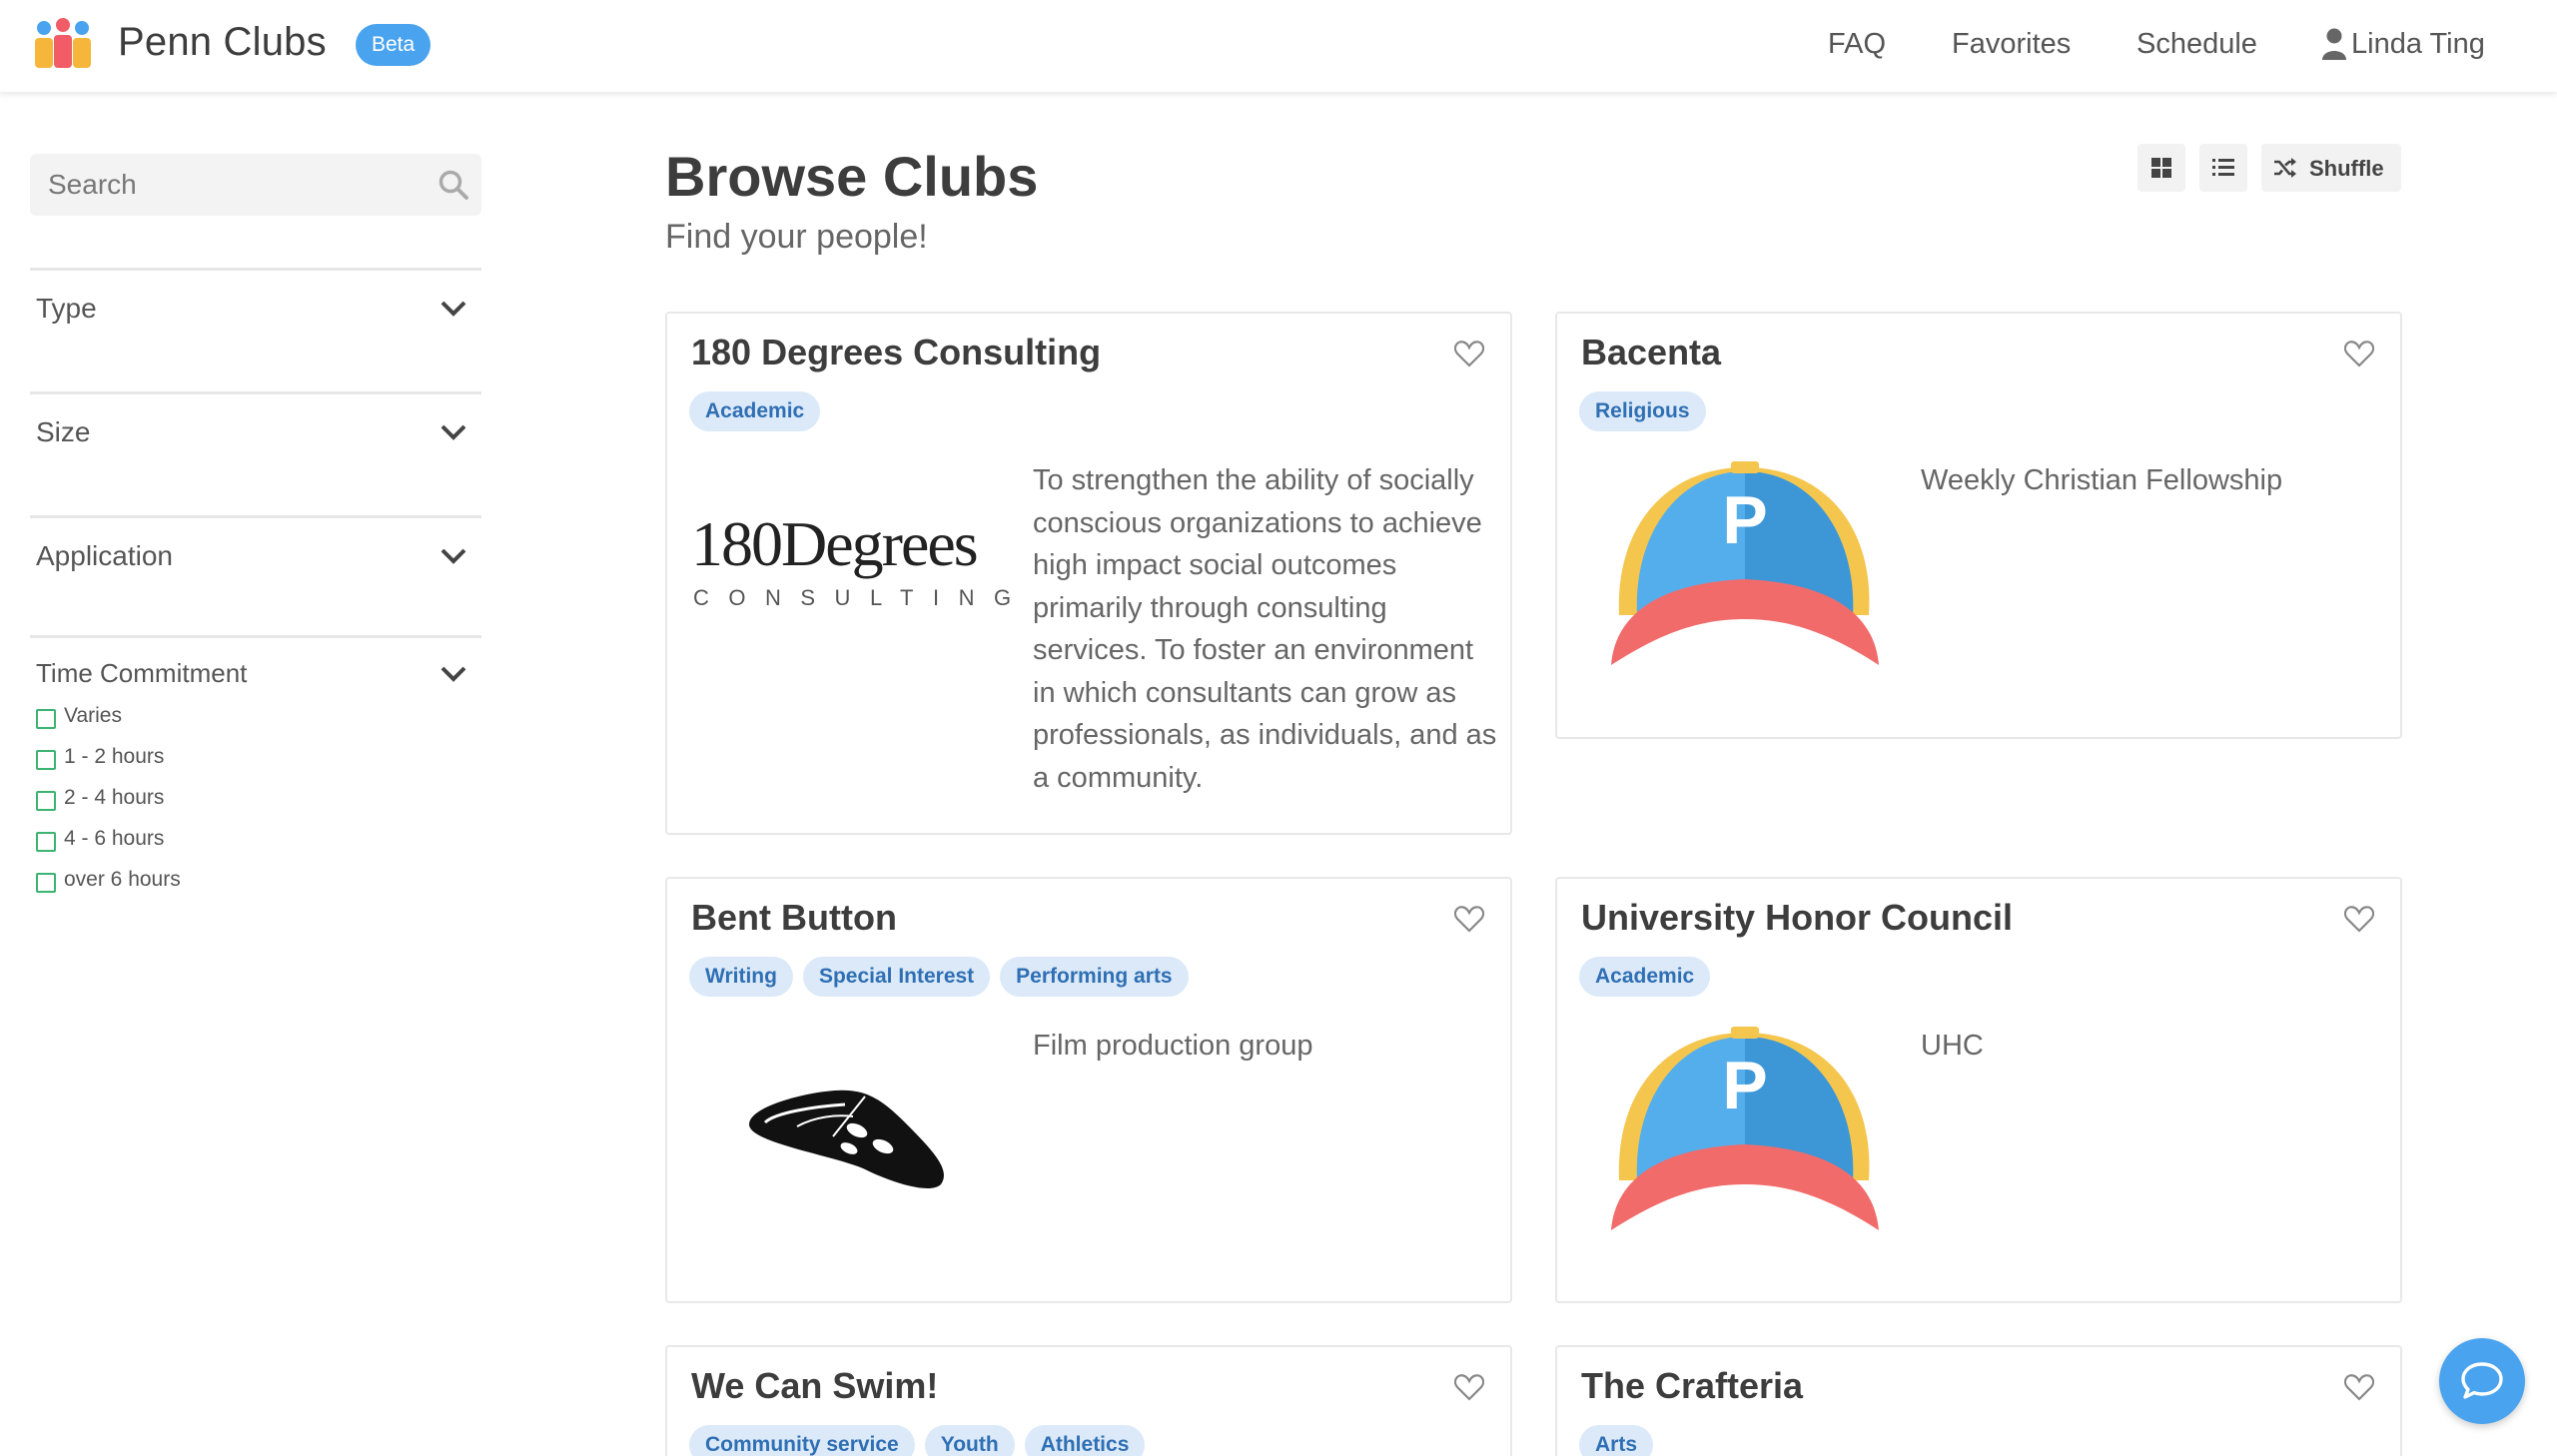 Image resolution: width=2557 pixels, height=1456 pixels. I want to click on page-subtitle: Find your people!, so click(796, 237).